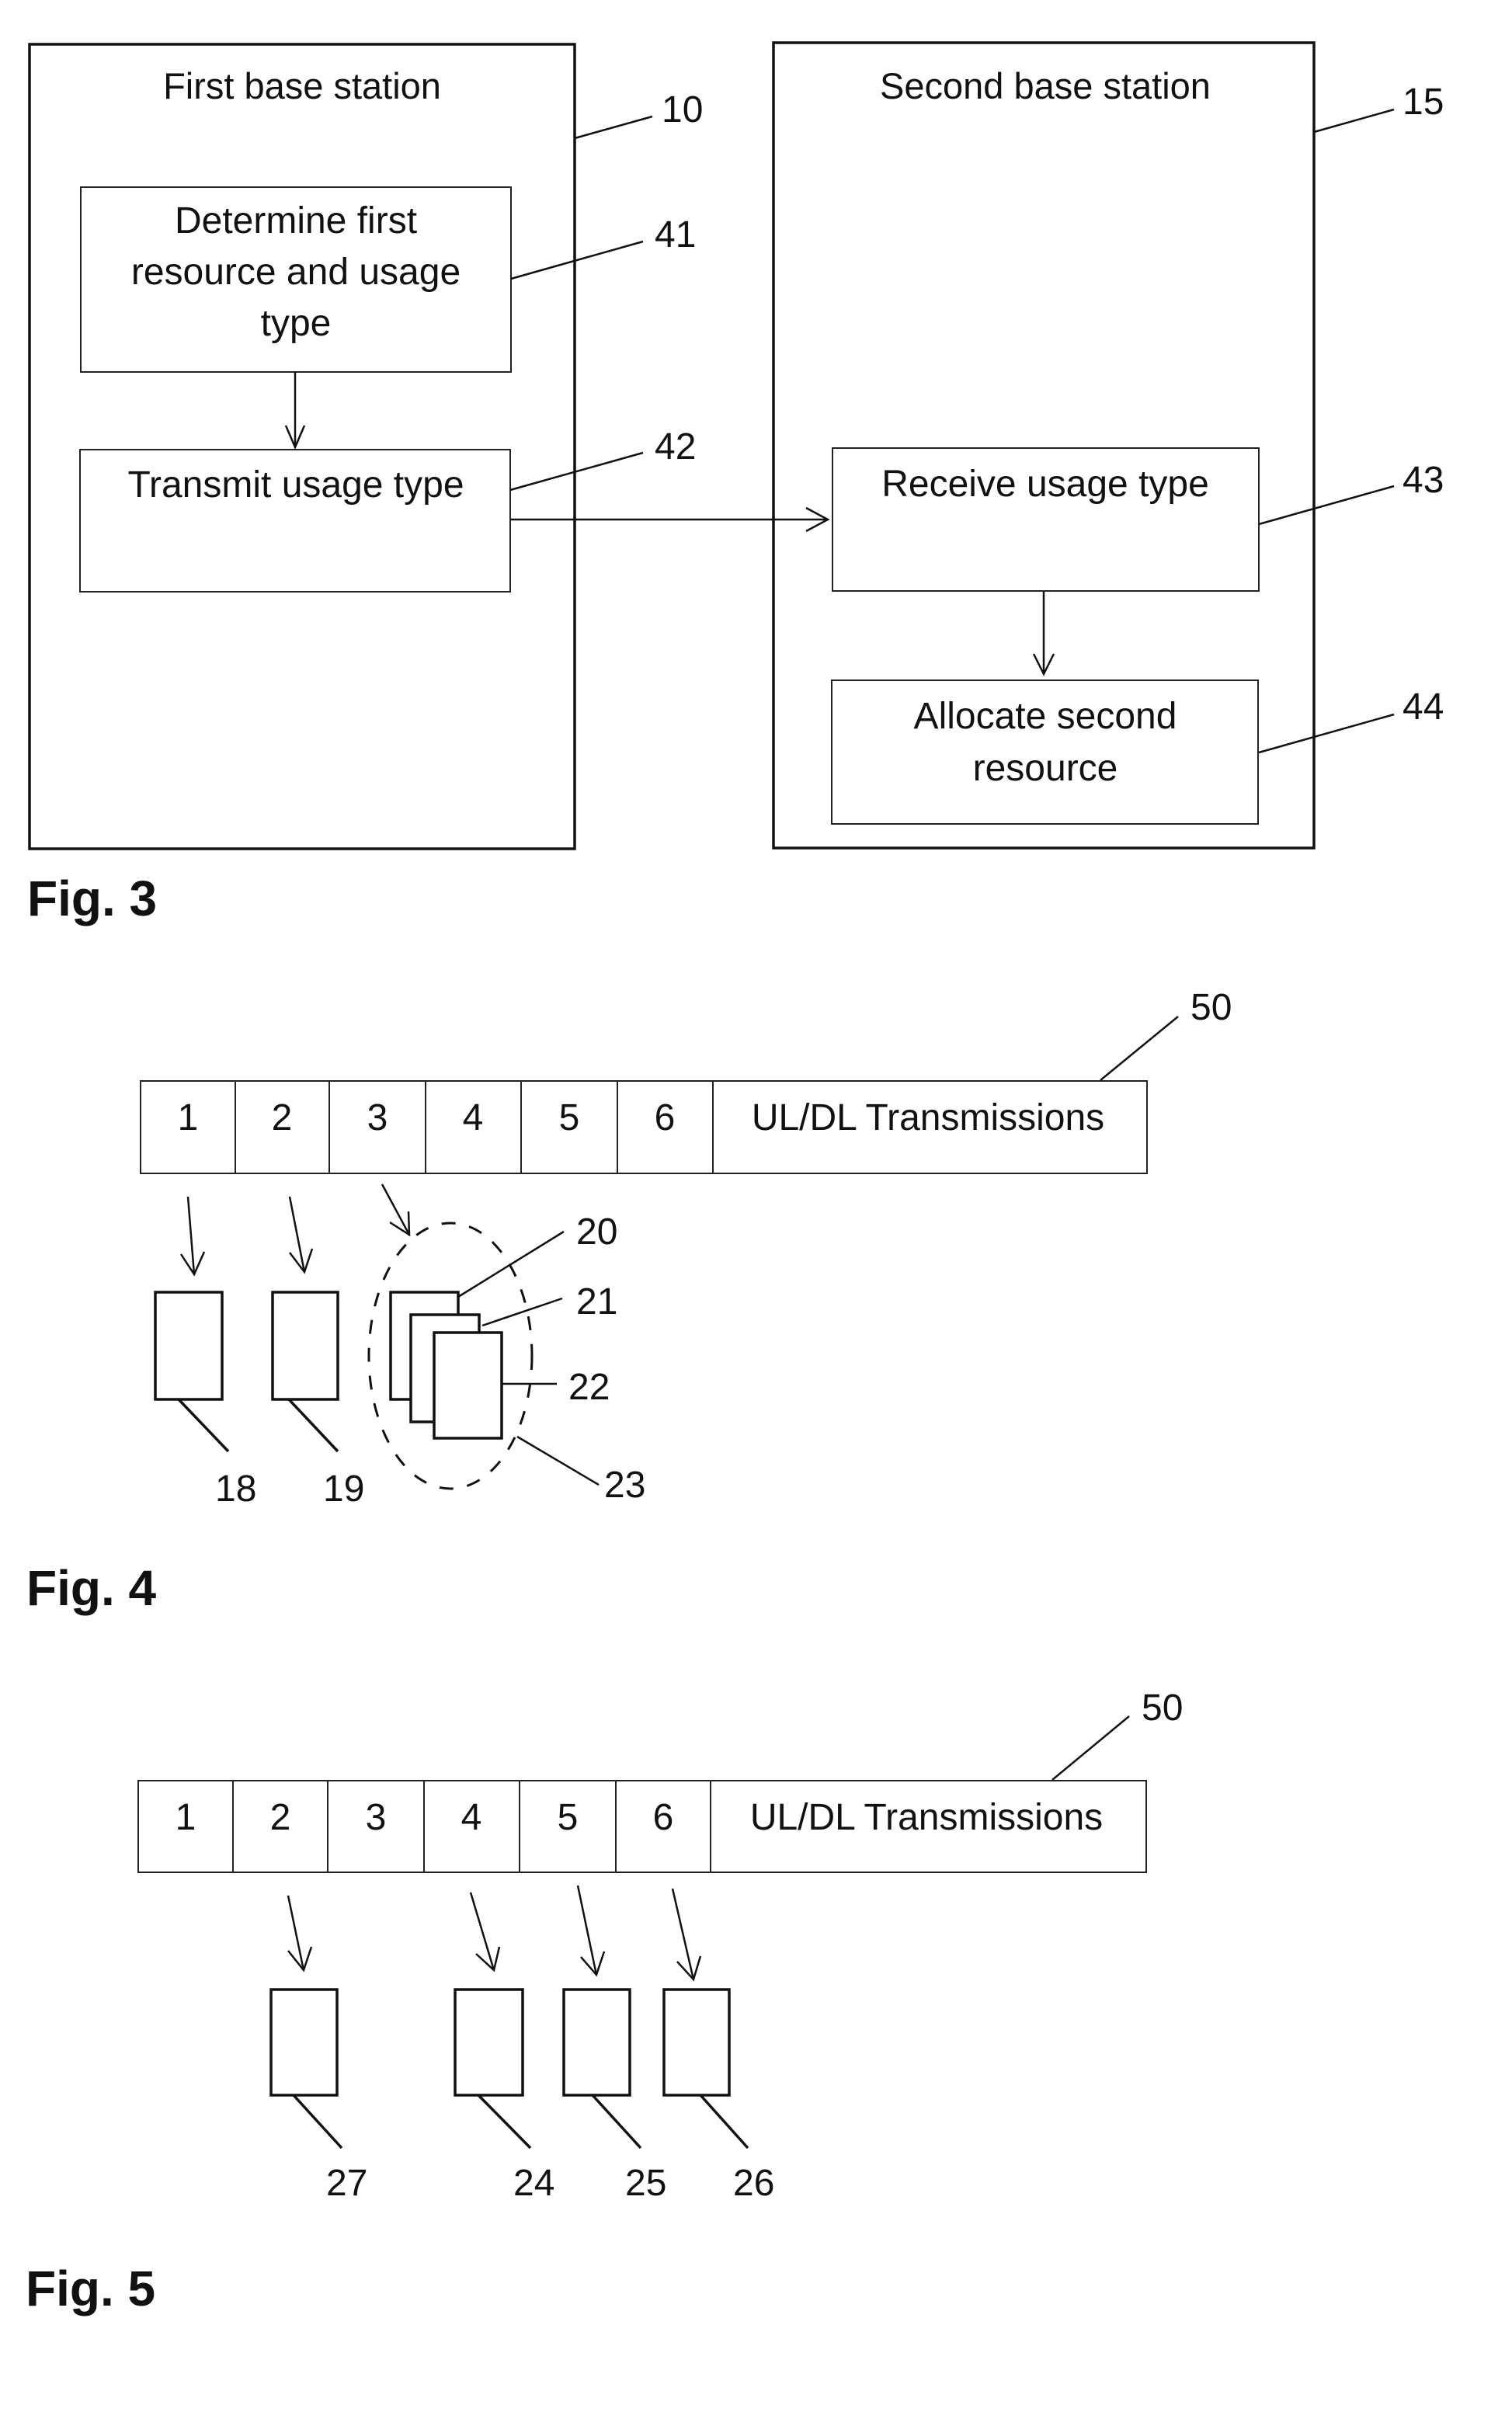 The width and height of the screenshot is (1512, 2412). What do you see at coordinates (533, 2183) in the screenshot?
I see `ref-label-24: 24` at bounding box center [533, 2183].